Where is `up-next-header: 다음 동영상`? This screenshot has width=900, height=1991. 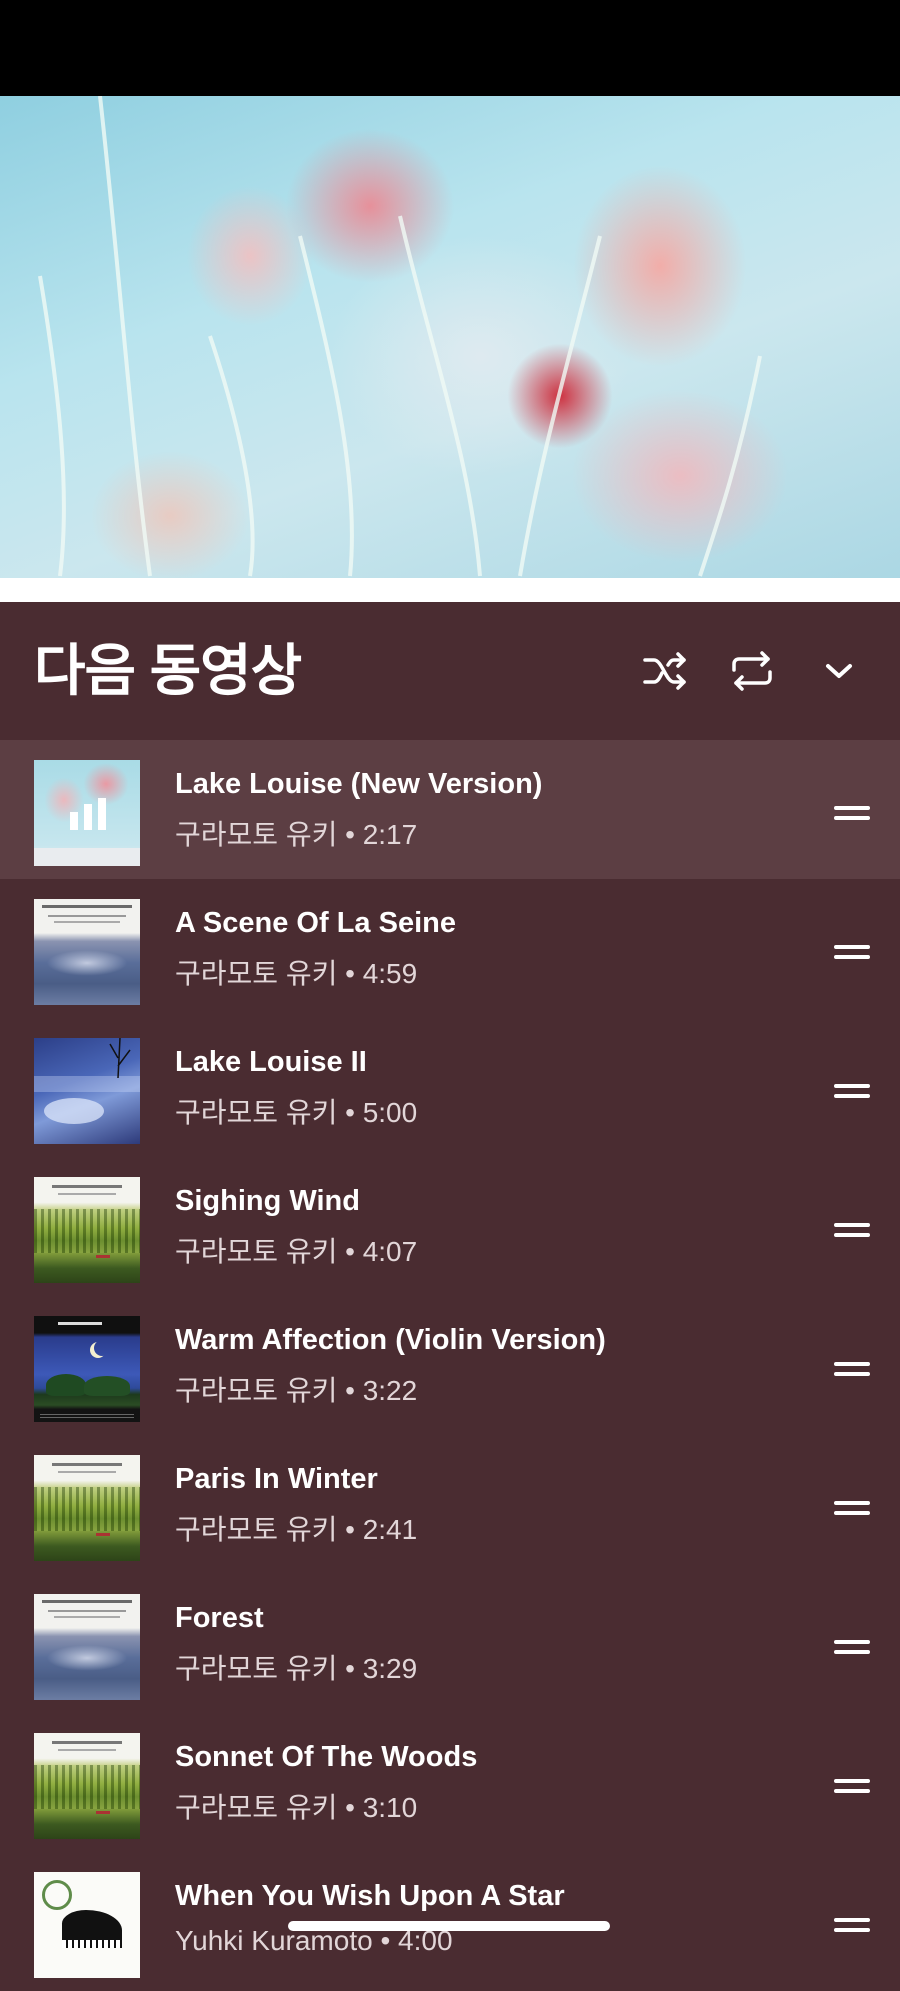 up-next-header: 다음 동영상 is located at coordinates (450, 671).